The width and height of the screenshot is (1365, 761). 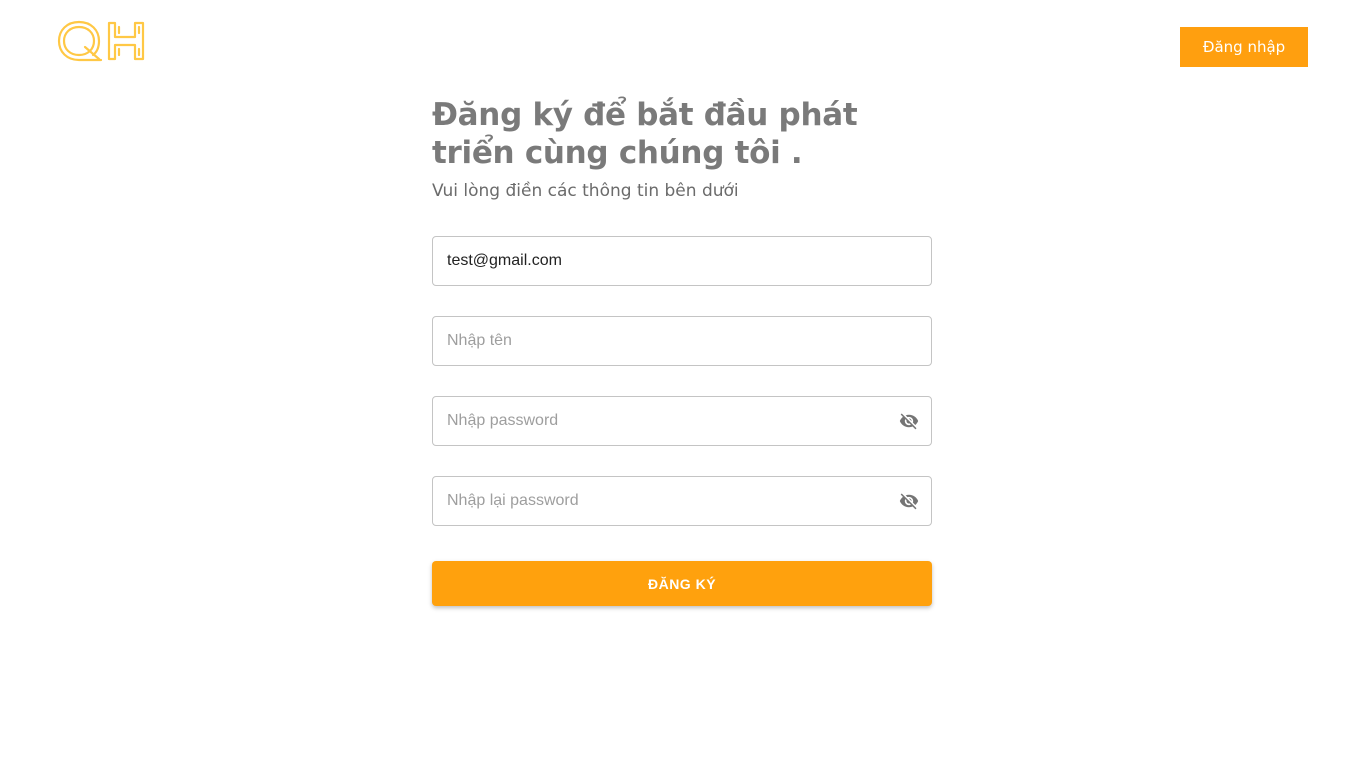 I want to click on name-input, so click(x=682, y=341).